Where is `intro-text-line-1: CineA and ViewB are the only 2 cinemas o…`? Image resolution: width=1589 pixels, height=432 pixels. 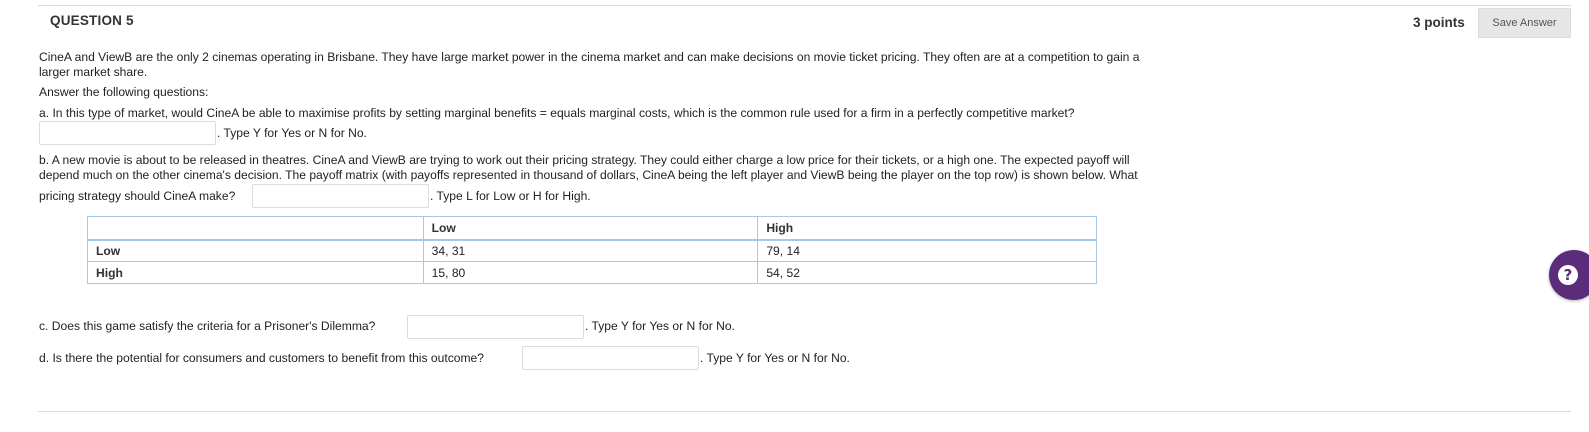
intro-text-line-1: CineA and ViewB are the only 2 cinemas o… is located at coordinates (589, 57).